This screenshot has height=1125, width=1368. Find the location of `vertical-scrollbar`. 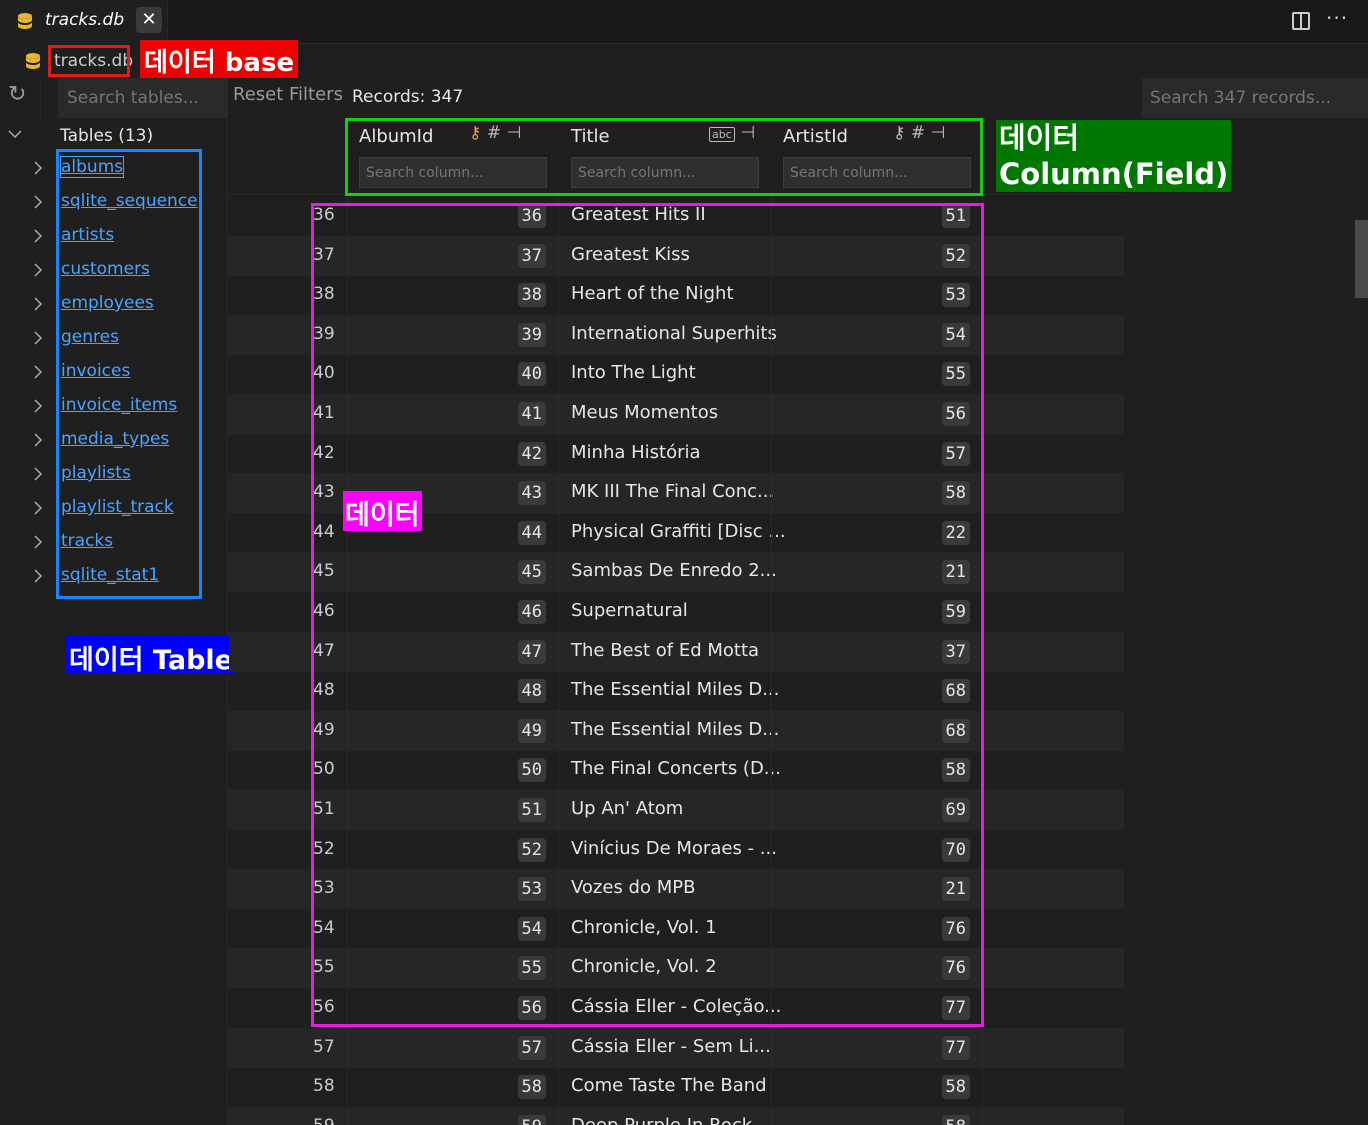

vertical-scrollbar is located at coordinates (1361, 259).